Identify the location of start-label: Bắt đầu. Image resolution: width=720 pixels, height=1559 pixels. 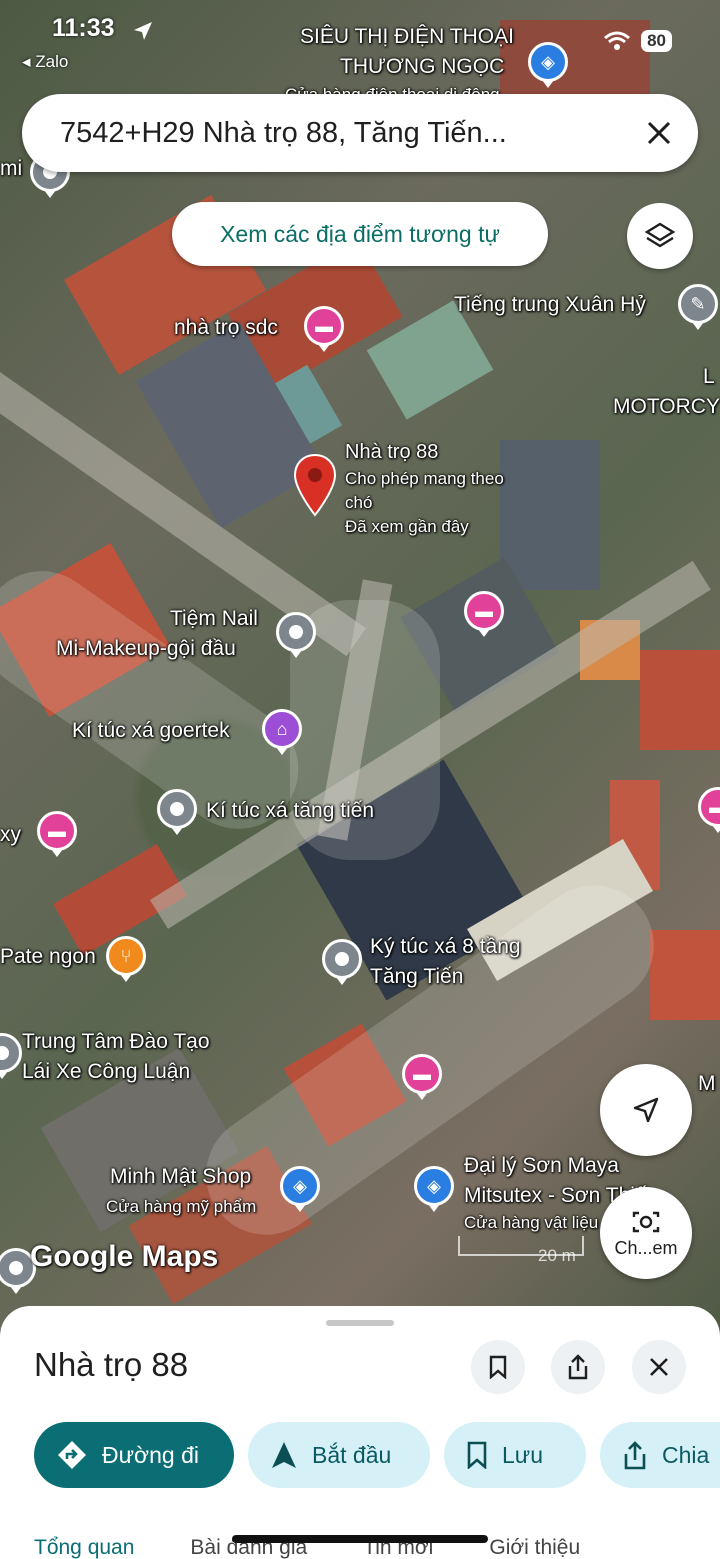
(352, 1454).